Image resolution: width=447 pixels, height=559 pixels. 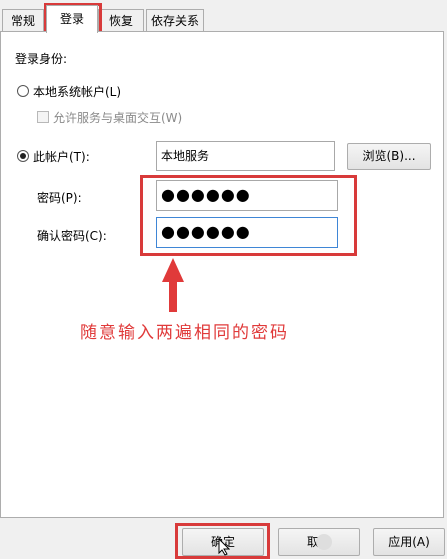 What do you see at coordinates (224, 547) in the screenshot?
I see `mouse-cursor-icon` at bounding box center [224, 547].